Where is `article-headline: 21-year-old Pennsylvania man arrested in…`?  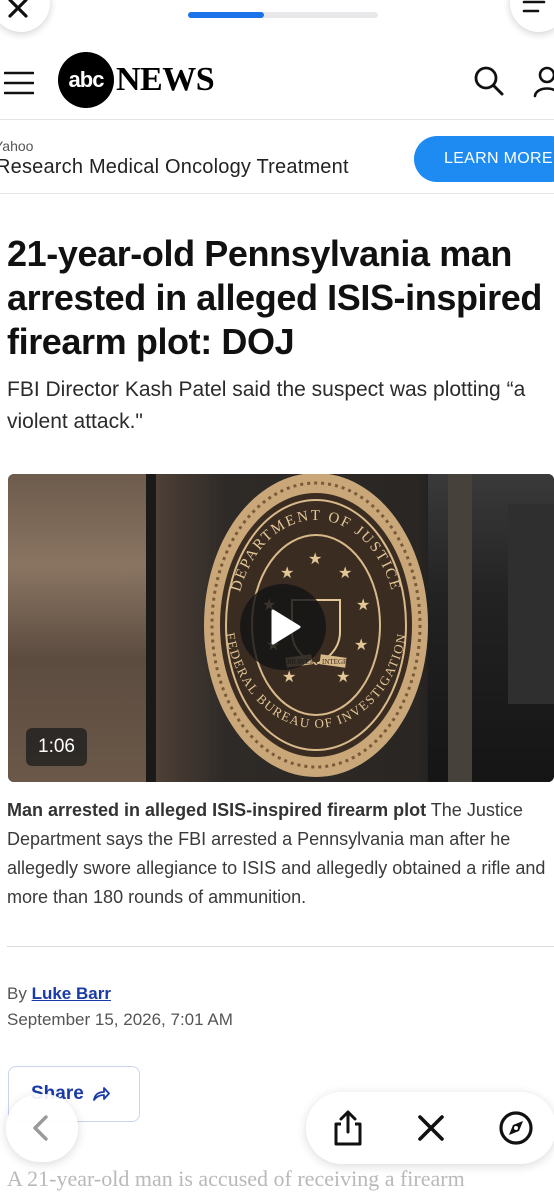
article-headline: 21-year-old Pennsylvania man arrested in… is located at coordinates (274, 297).